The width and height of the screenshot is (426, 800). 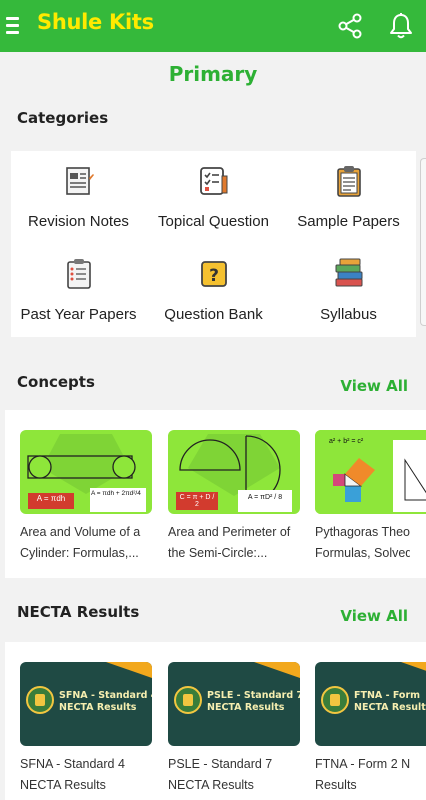 What do you see at coordinates (362, 764) in the screenshot?
I see `caption-line: FTNA - Form 2 N` at bounding box center [362, 764].